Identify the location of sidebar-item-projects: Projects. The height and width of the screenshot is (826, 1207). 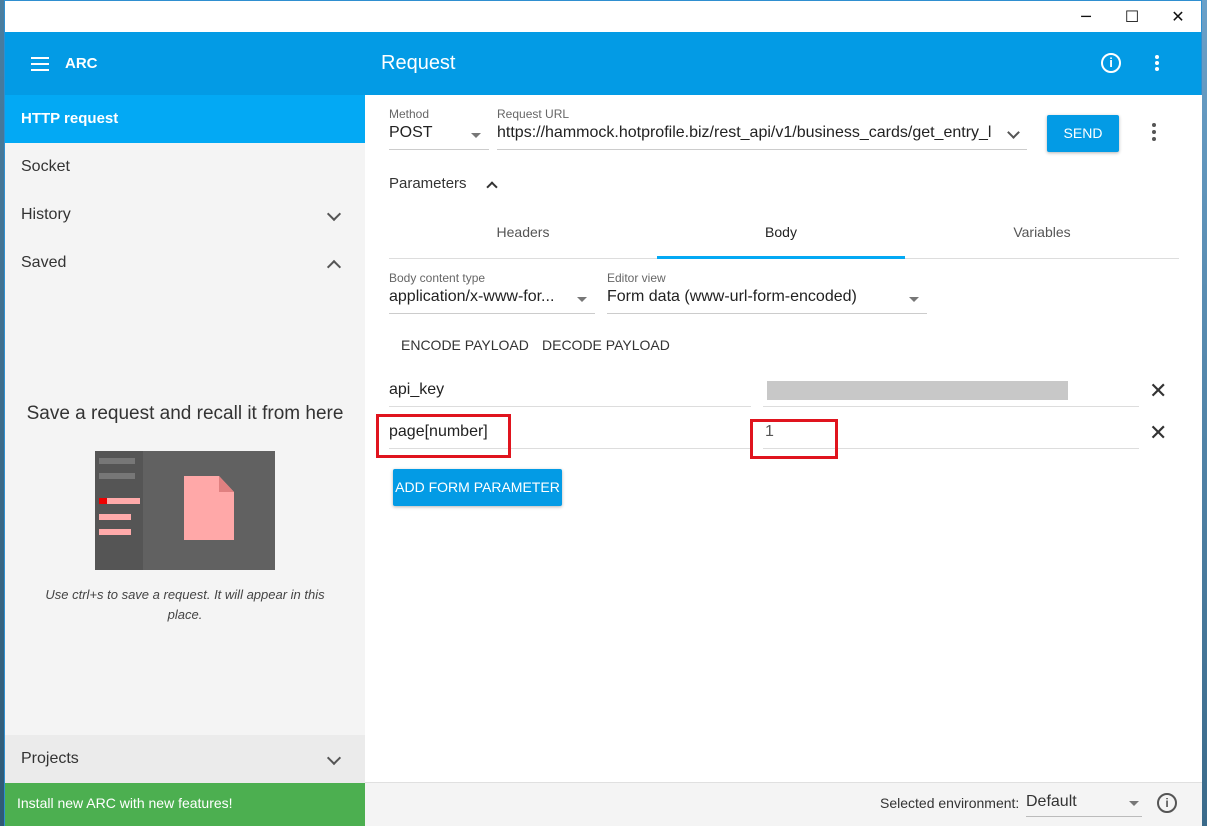
(185, 759).